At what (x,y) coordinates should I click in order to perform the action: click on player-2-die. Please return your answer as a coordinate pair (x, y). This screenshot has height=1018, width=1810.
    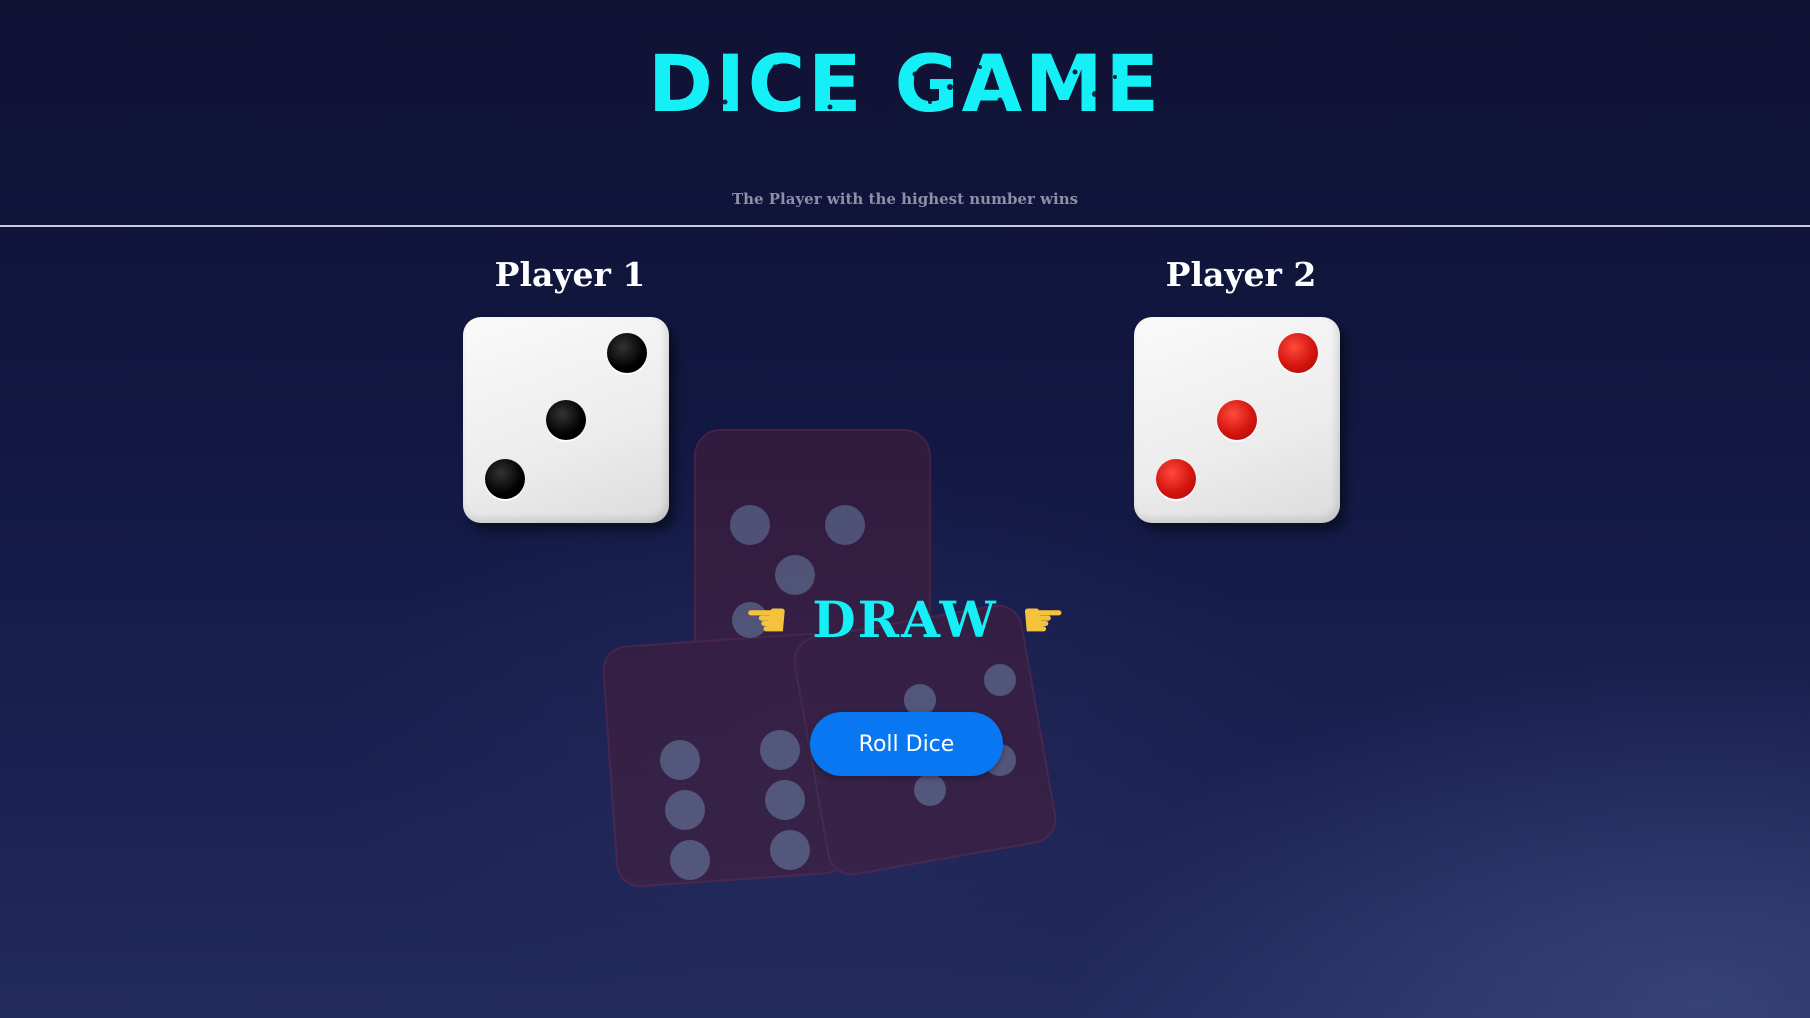
    Looking at the image, I should click on (1237, 420).